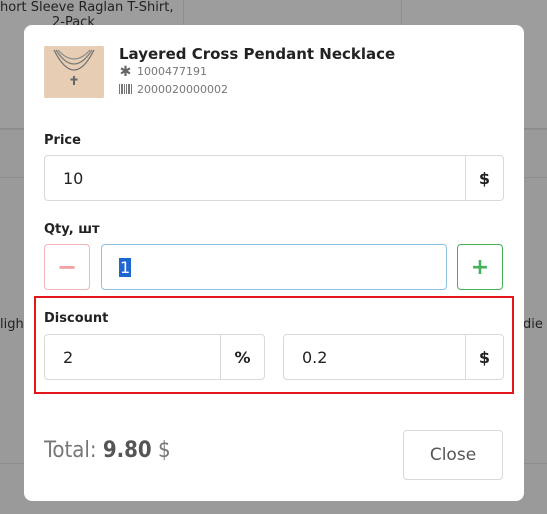 This screenshot has width=547, height=514. I want to click on bg-card-title: hort Sleeve Raglan T-Shirt,, so click(87, 7).